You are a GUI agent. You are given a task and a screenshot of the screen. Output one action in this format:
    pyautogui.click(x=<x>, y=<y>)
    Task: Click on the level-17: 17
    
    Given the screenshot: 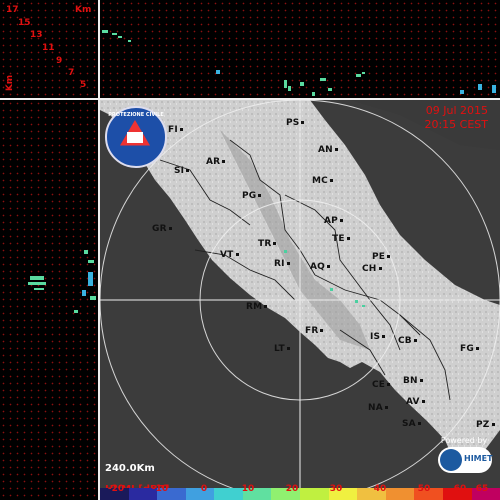 What is the action you would take?
    pyautogui.click(x=12, y=10)
    